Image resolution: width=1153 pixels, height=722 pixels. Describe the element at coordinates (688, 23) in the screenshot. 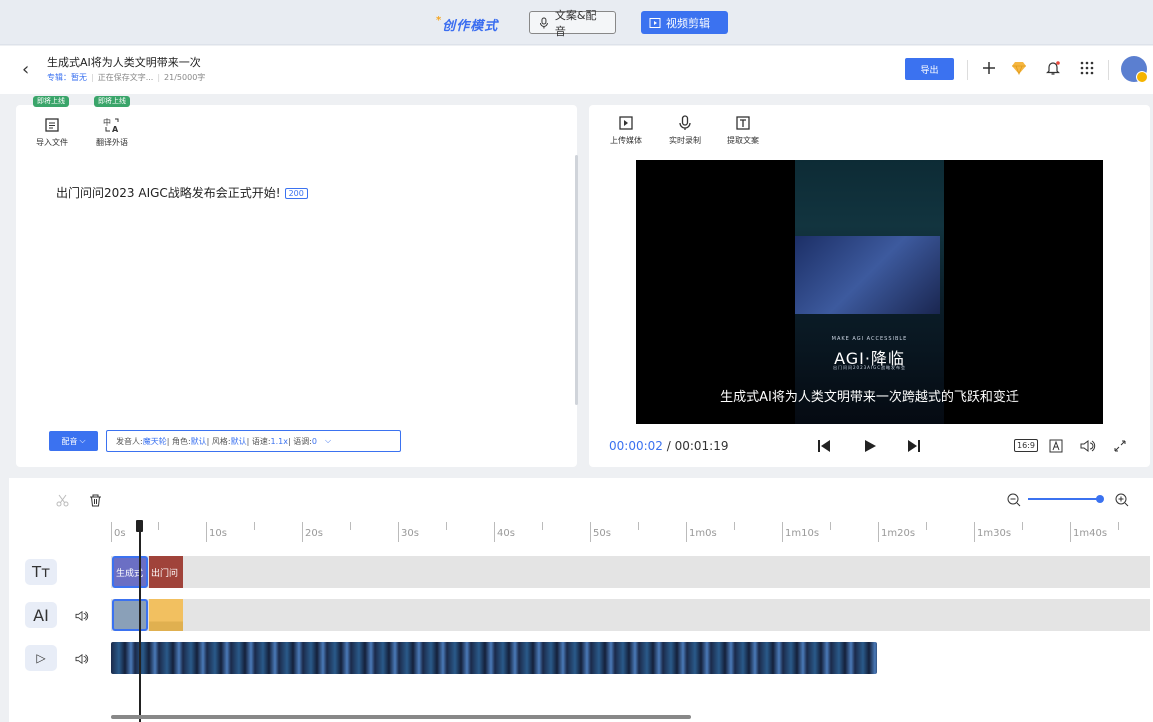

I see `tab-video-edit-label: 视频剪辑` at that location.